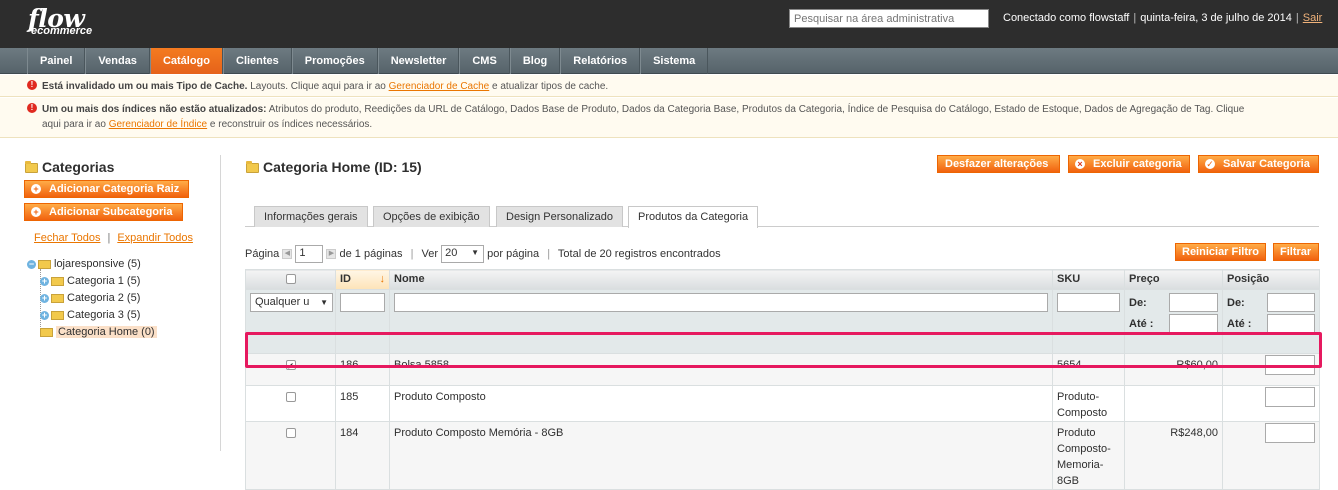  Describe the element at coordinates (693, 217) in the screenshot. I see `tab-category-products: Produtos da Categoria` at that location.